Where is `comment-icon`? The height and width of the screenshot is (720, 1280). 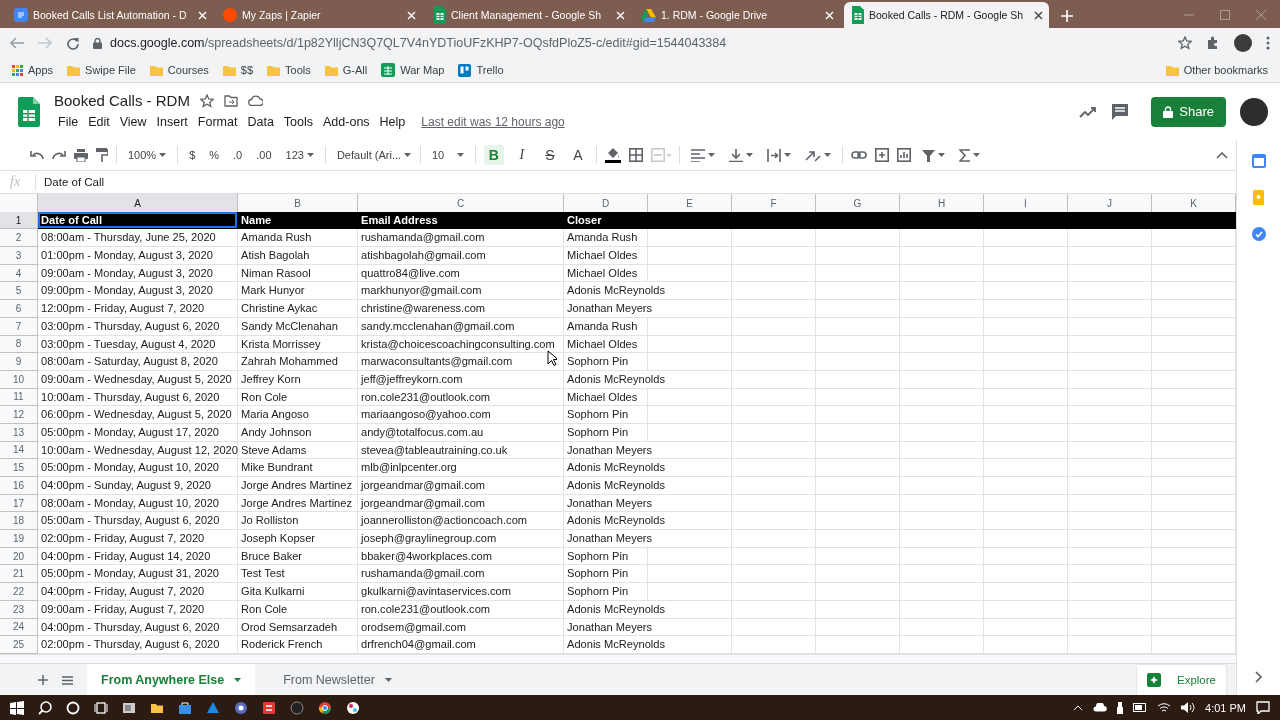 comment-icon is located at coordinates (1120, 111).